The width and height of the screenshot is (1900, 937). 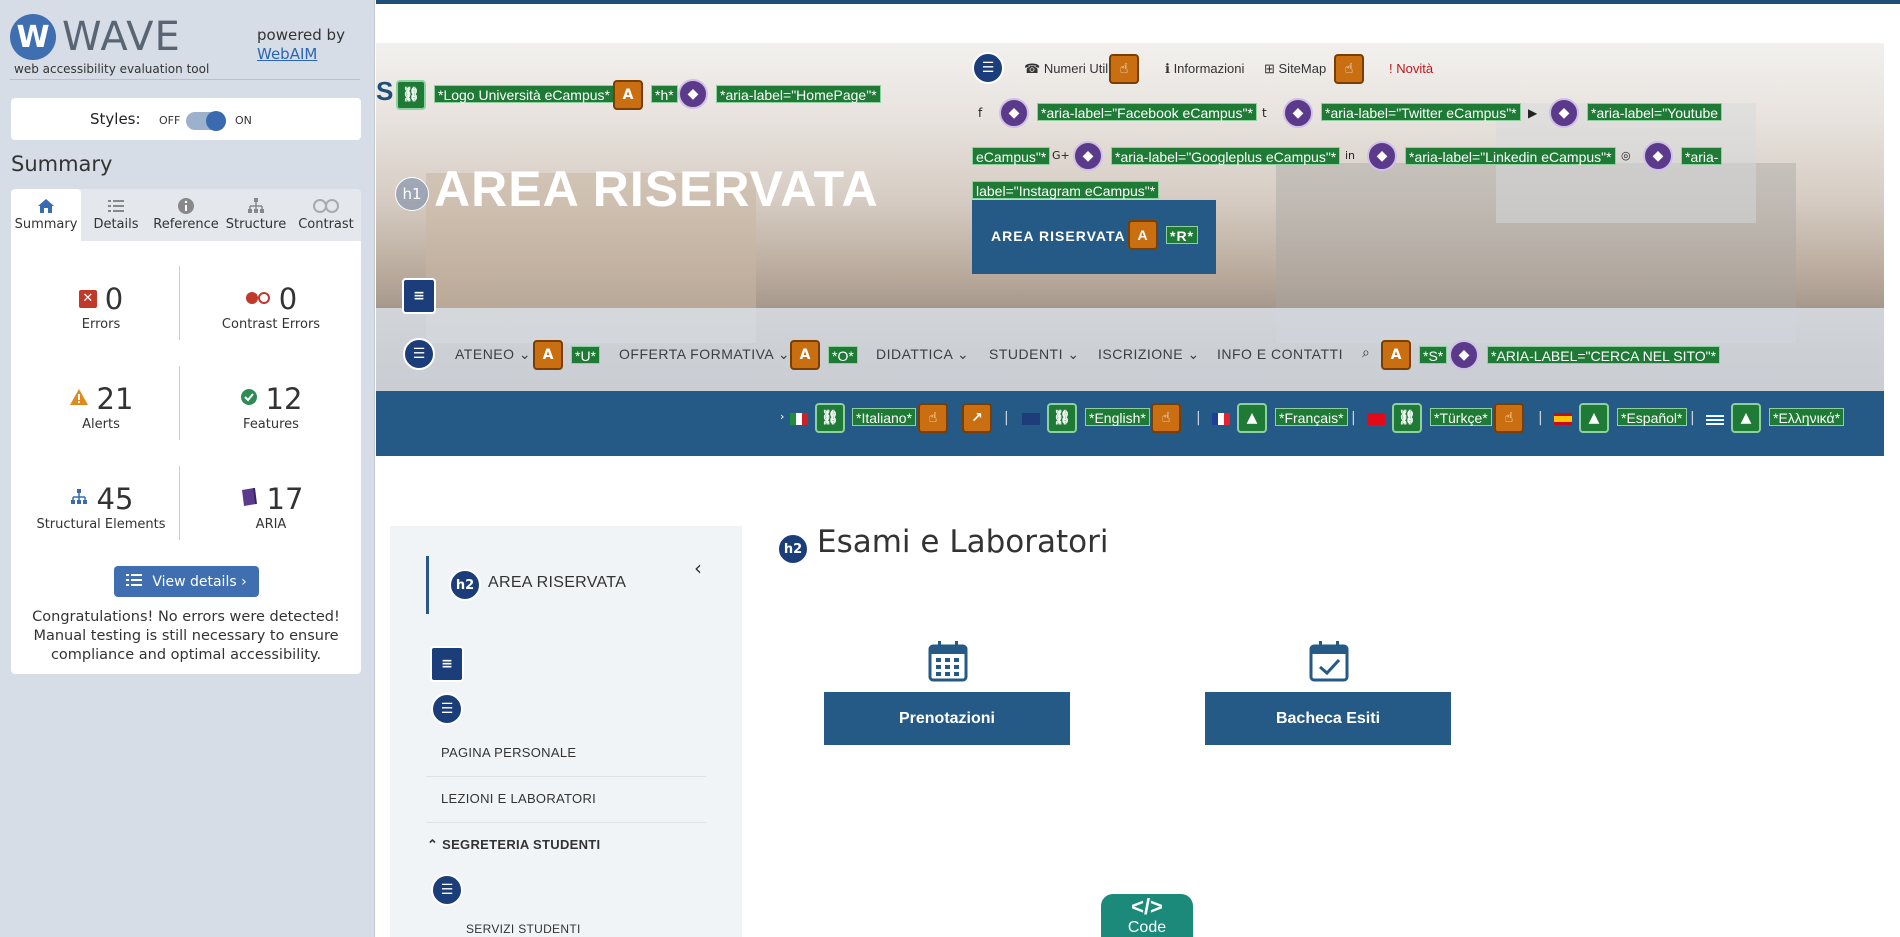 I want to click on nav-didattica: DIDATTICA ⌄, so click(x=922, y=354).